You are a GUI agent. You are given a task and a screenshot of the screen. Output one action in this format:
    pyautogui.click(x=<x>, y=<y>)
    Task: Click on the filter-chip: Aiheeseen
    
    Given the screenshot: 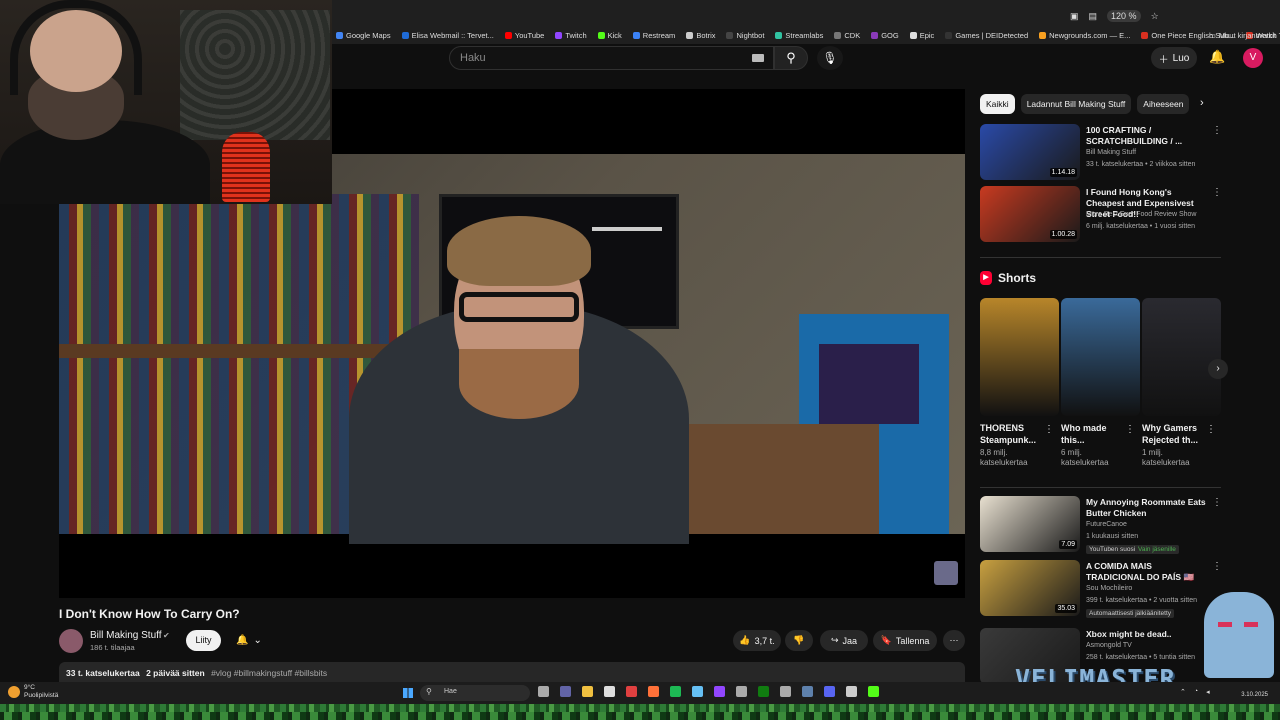 What is the action you would take?
    pyautogui.click(x=1163, y=104)
    